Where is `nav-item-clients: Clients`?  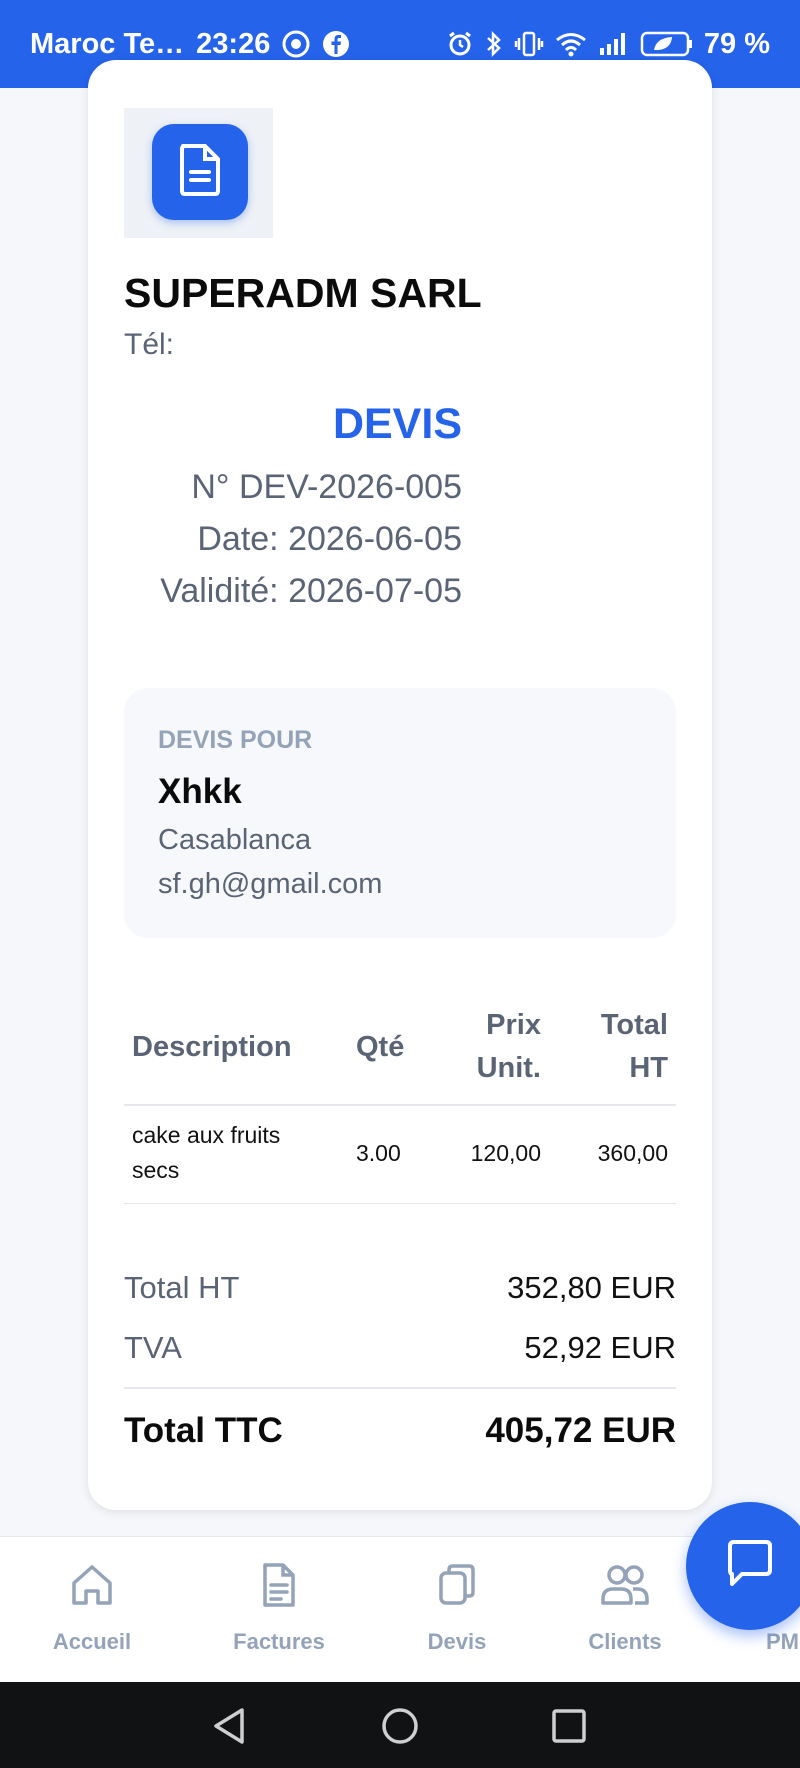
nav-item-clients: Clients is located at coordinates (625, 1610).